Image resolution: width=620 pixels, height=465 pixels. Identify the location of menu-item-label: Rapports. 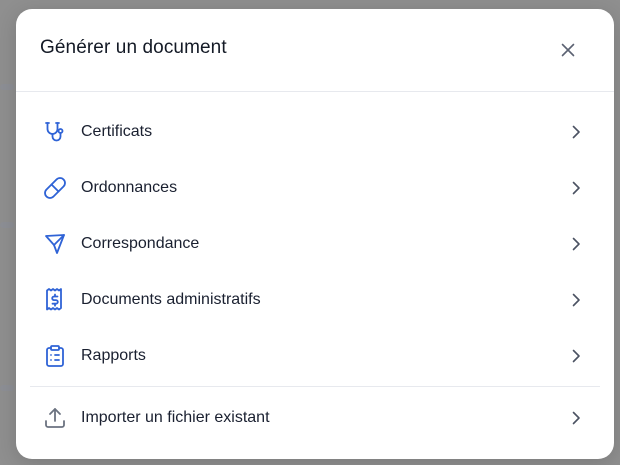
(113, 355).